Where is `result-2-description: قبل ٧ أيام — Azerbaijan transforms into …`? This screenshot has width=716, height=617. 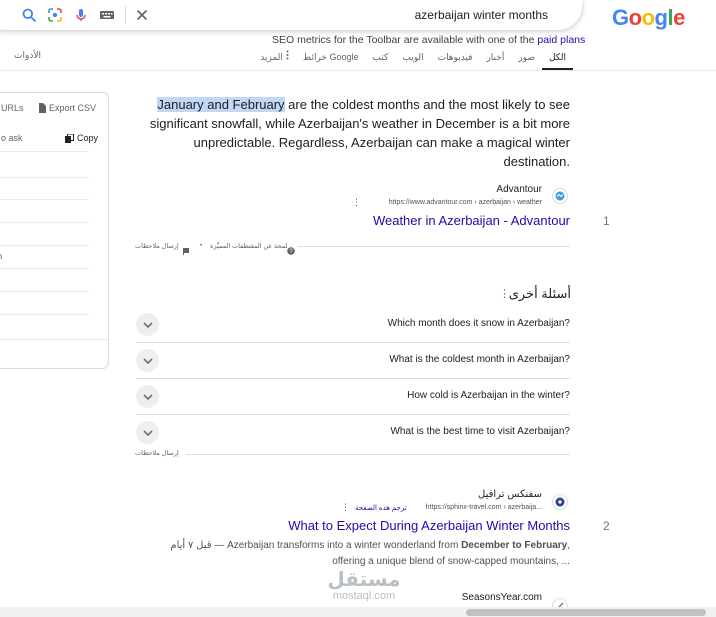
result-2-description: قبل ٧ أيام — Azerbaijan transforms into … is located at coordinates (360, 554).